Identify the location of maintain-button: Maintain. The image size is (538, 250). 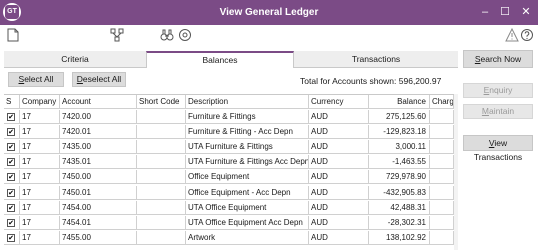
(498, 111).